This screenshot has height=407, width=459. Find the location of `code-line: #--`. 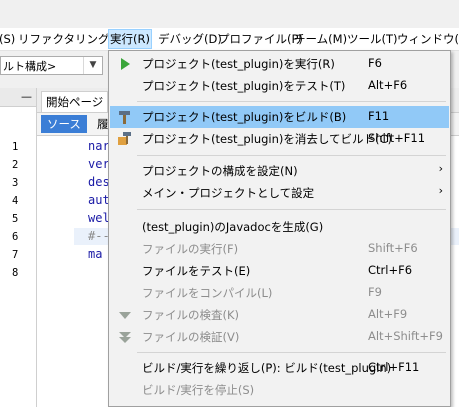

code-line: #-- is located at coordinates (99, 236).